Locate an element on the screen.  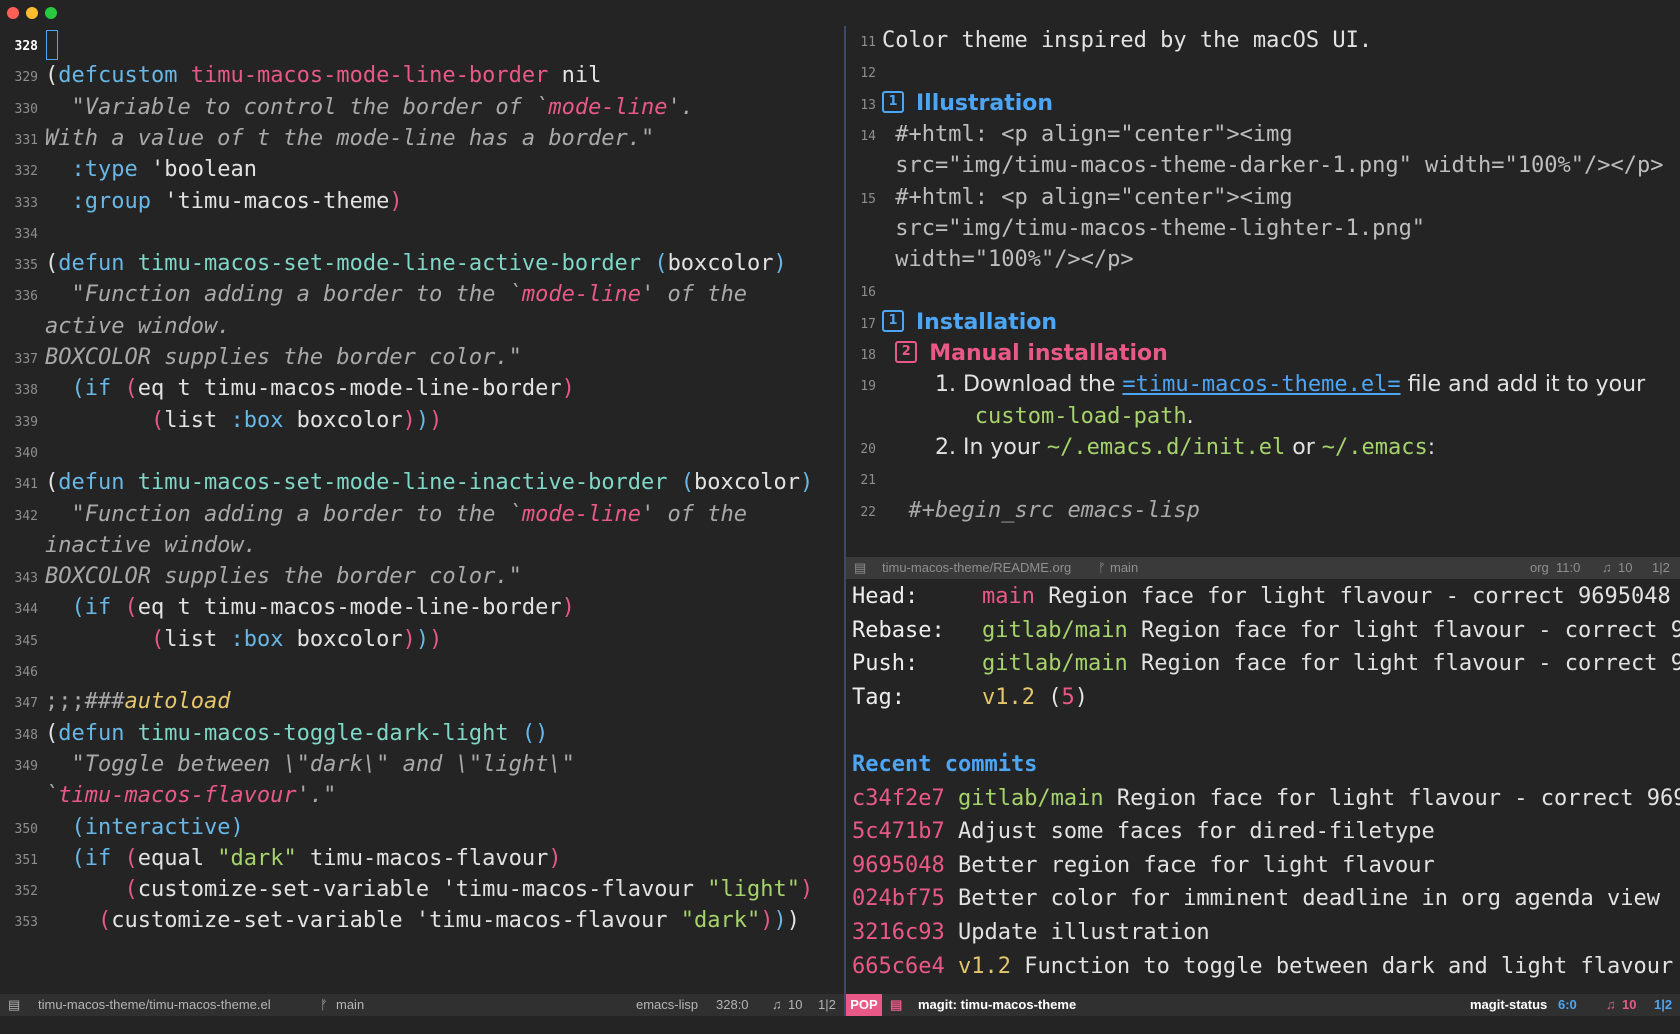
code-text: (if (equal "dark" timu-macos-flavour) is located at coordinates (316, 858).